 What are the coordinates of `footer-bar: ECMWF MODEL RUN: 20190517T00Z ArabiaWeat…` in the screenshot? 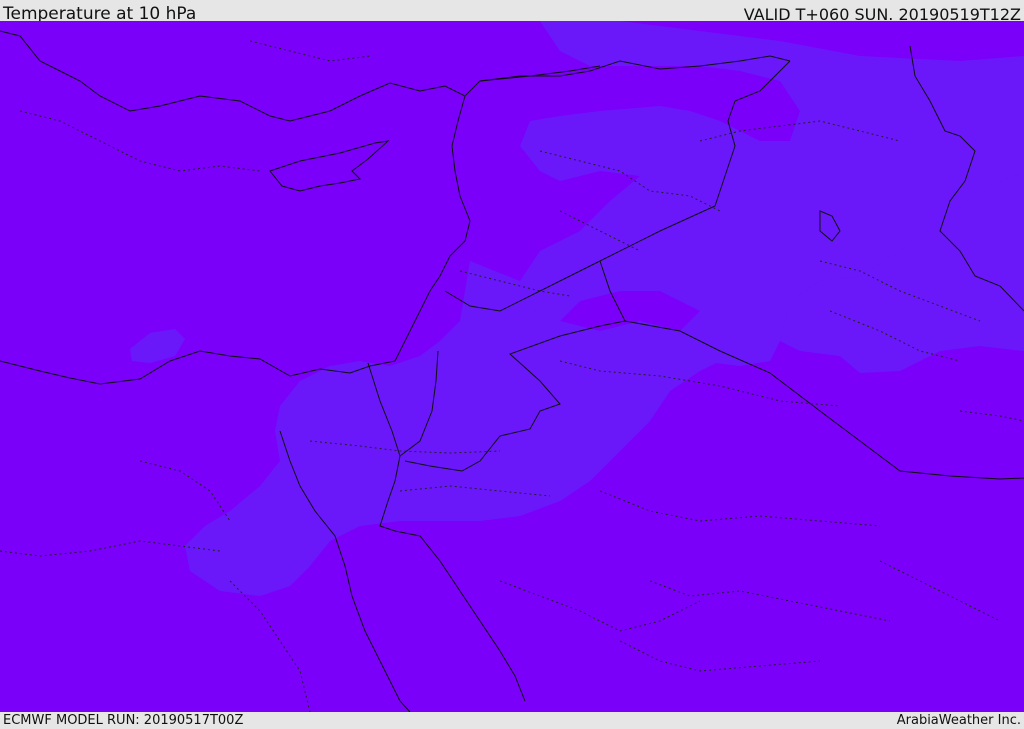 It's located at (512, 720).